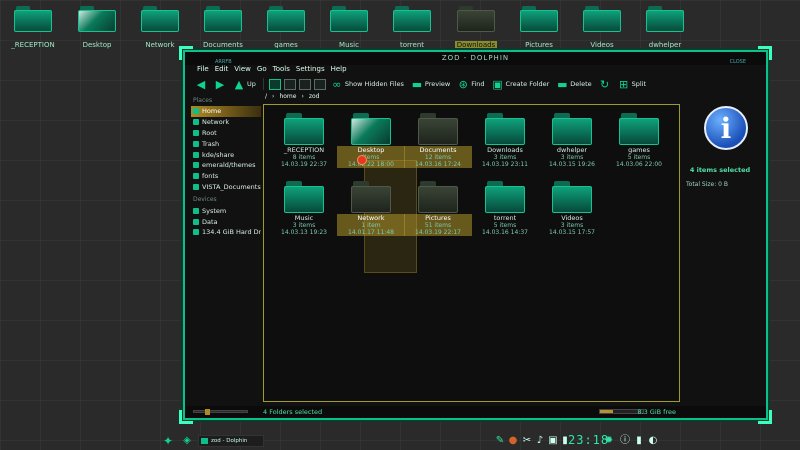  What do you see at coordinates (521, 84) in the screenshot?
I see `create-folder-button: ▣ Create Folder` at bounding box center [521, 84].